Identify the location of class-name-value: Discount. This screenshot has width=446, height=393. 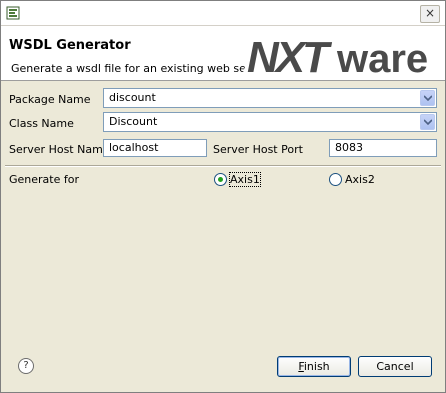
(133, 121).